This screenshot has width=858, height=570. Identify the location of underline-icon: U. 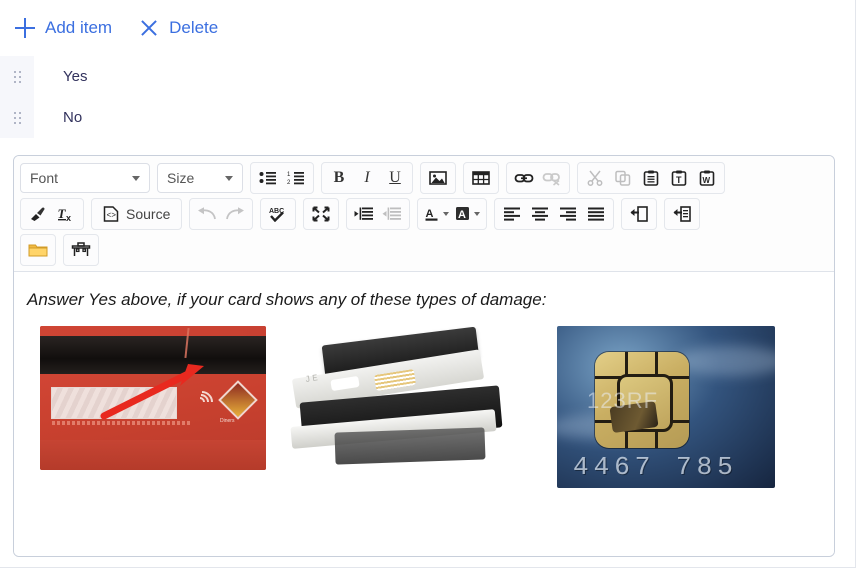
(395, 178).